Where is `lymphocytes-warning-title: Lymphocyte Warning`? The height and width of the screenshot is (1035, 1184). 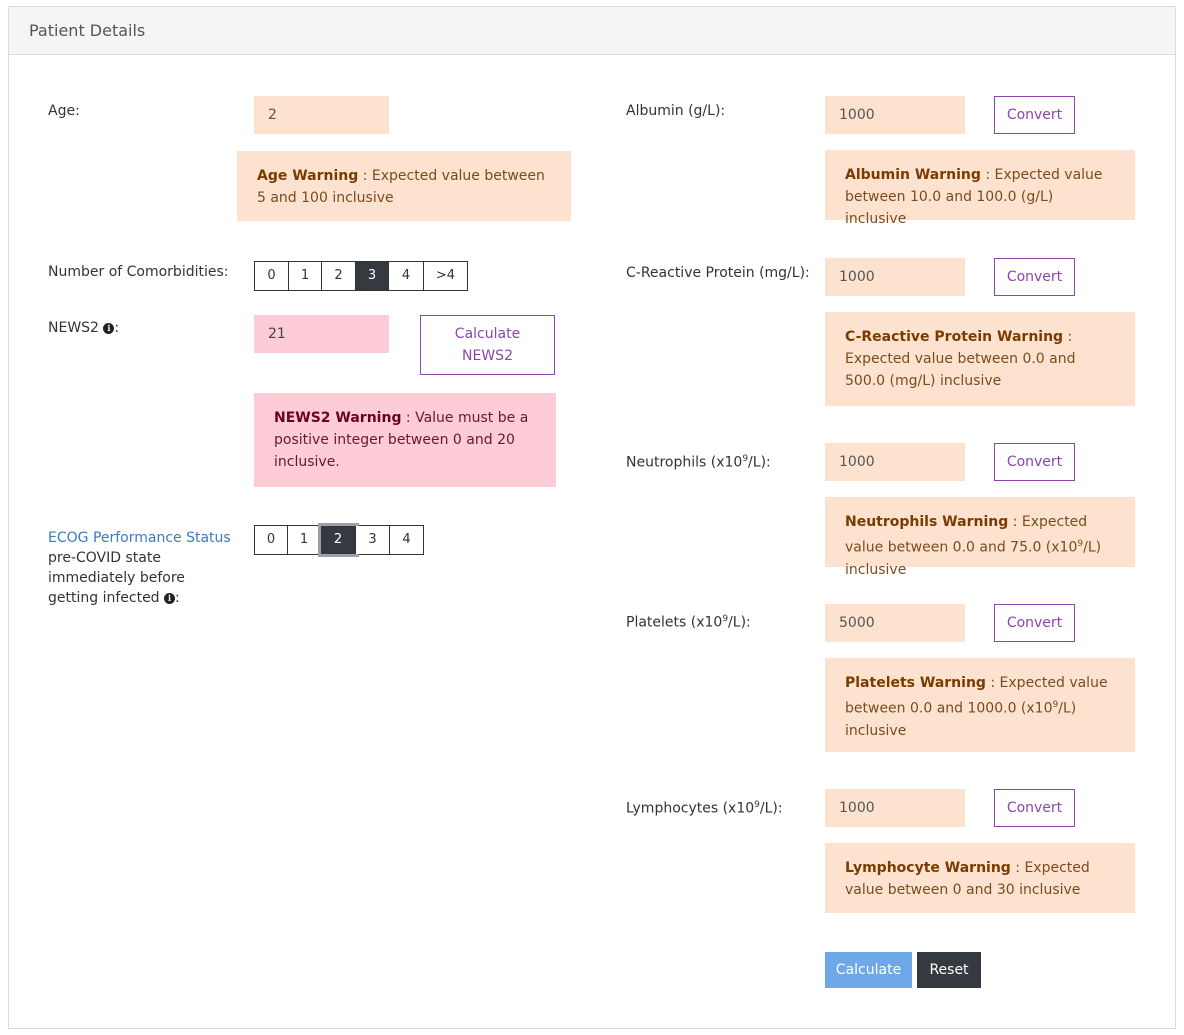
lymphocytes-warning-title: Lymphocyte Warning is located at coordinates (928, 868).